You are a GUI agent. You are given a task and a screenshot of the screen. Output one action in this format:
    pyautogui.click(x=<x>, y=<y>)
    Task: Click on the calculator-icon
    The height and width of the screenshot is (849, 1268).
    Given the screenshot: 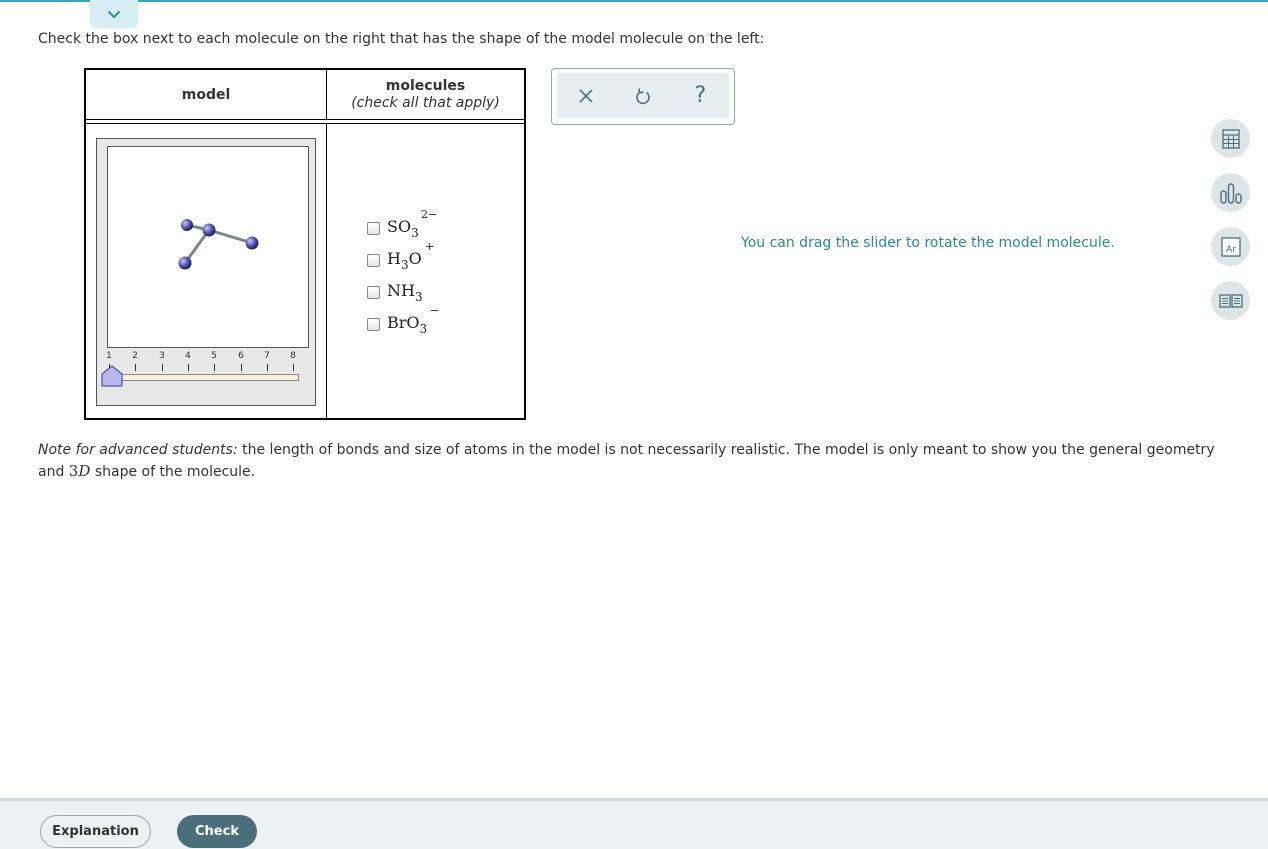 What is the action you would take?
    pyautogui.click(x=1230, y=138)
    